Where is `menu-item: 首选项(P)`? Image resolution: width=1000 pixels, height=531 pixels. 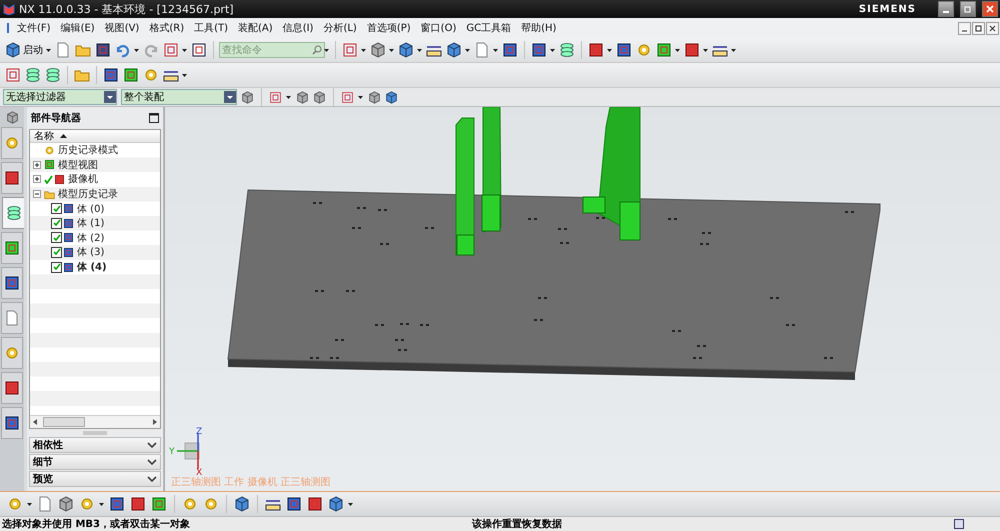
menu-item: 首选项(P) is located at coordinates (389, 28).